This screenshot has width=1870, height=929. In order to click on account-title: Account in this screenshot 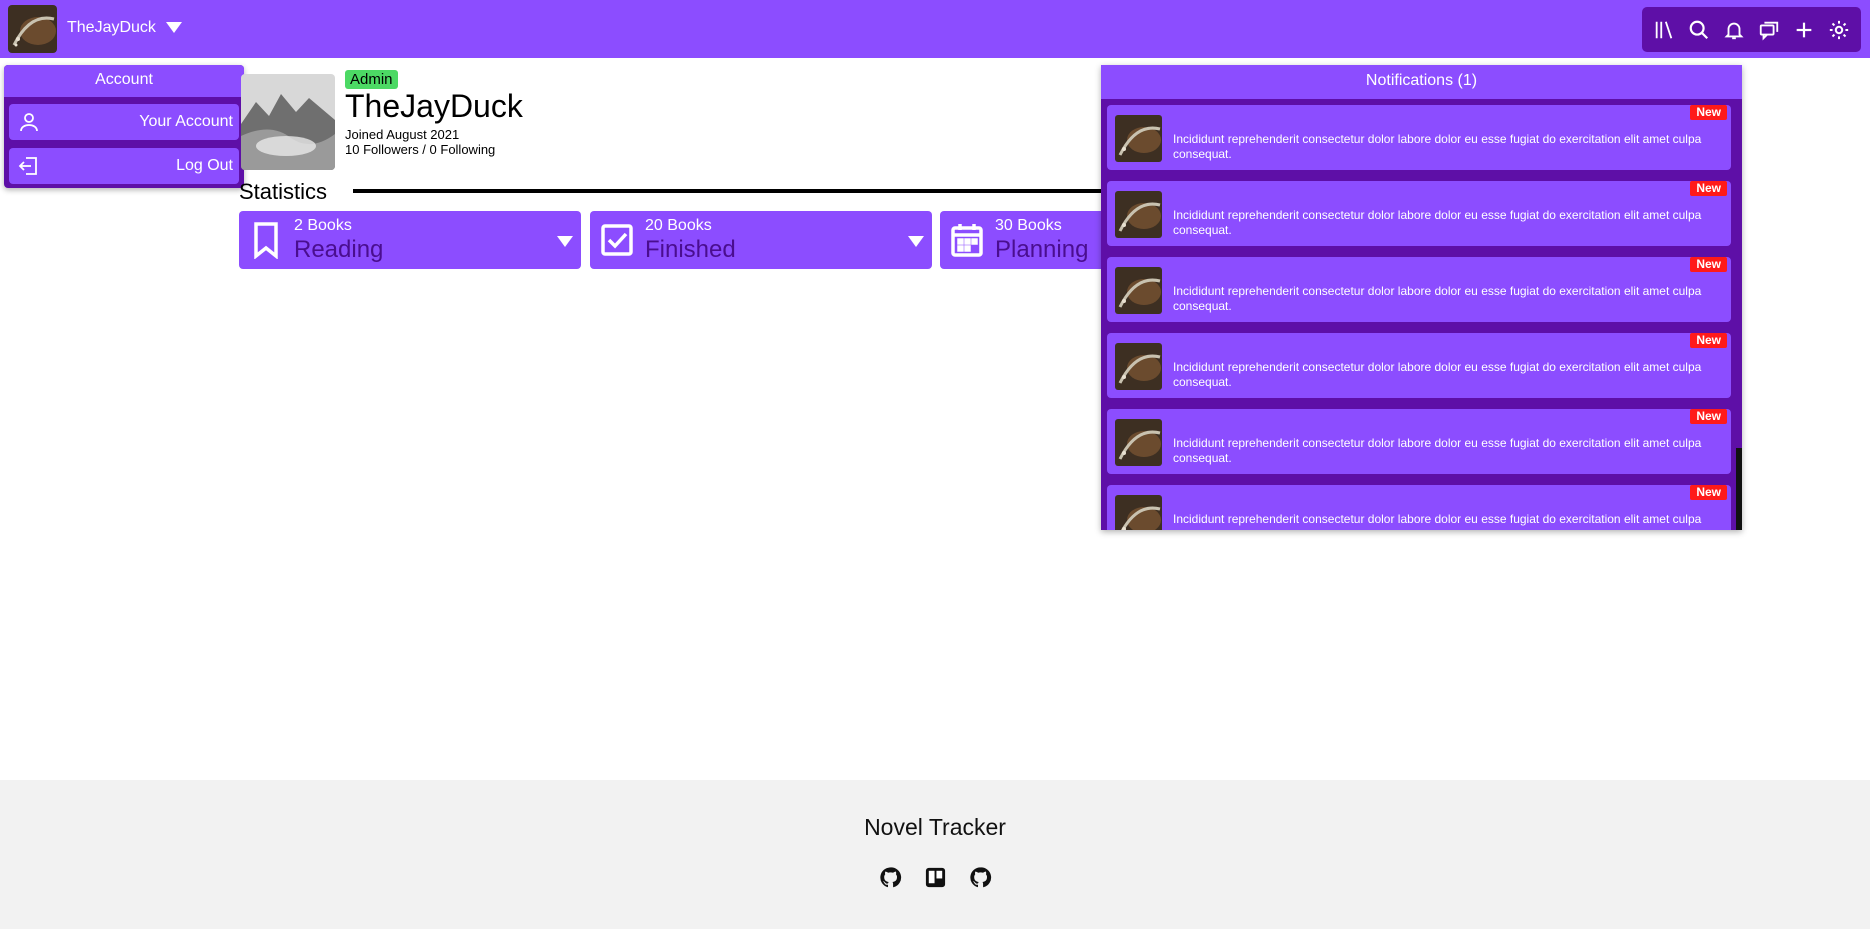, I will do `click(124, 81)`.